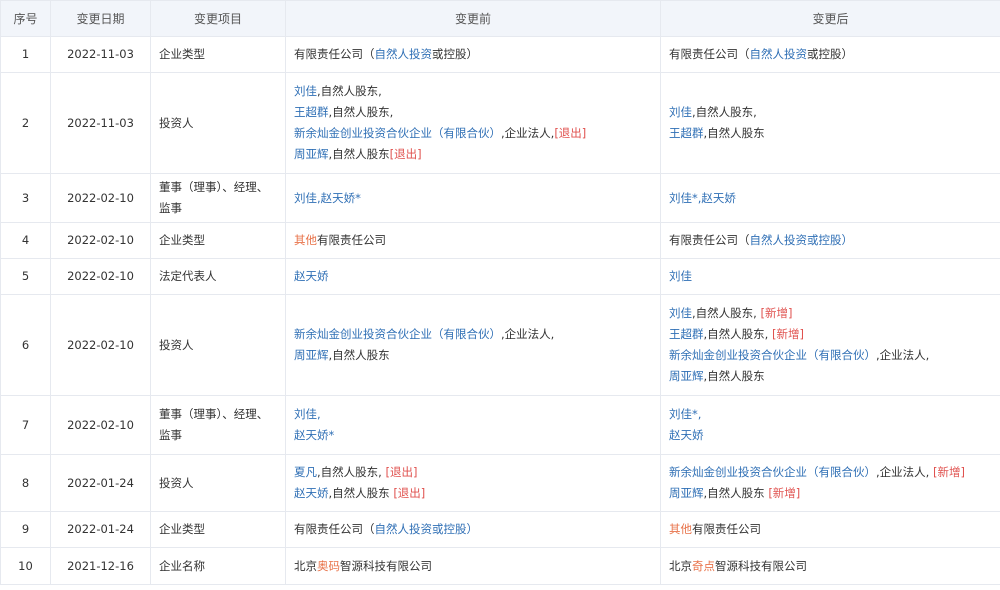 Image resolution: width=1000 pixels, height=590 pixels. I want to click on entity-link: 夏凡, so click(305, 472).